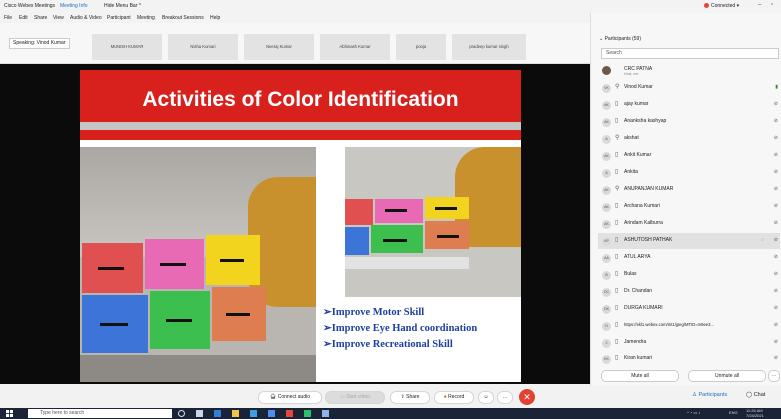 Image resolution: width=781 pixels, height=419 pixels. Describe the element at coordinates (293, 397) in the screenshot. I see `connect-audio-label: Connect audio` at that location.